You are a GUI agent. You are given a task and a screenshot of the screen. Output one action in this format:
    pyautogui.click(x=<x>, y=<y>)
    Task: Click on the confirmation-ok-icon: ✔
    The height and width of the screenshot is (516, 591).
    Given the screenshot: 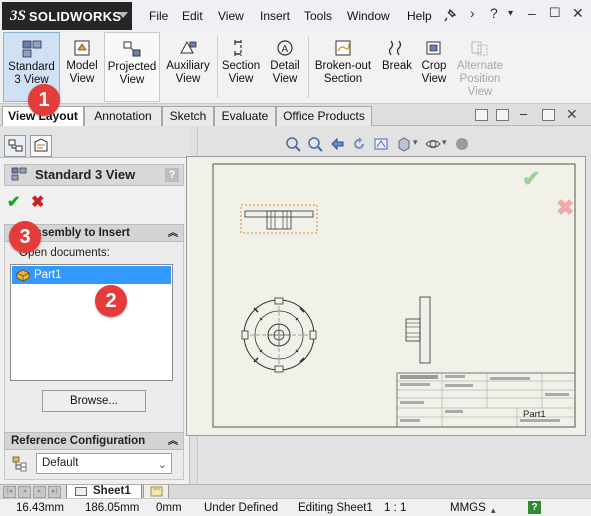 What is the action you would take?
    pyautogui.click(x=531, y=179)
    